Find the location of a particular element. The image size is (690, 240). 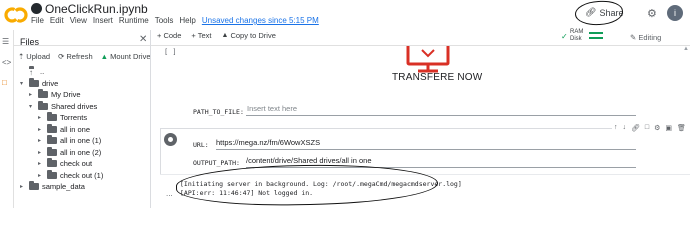

tree-item: ▸ Torrents is located at coordinates (62, 117).